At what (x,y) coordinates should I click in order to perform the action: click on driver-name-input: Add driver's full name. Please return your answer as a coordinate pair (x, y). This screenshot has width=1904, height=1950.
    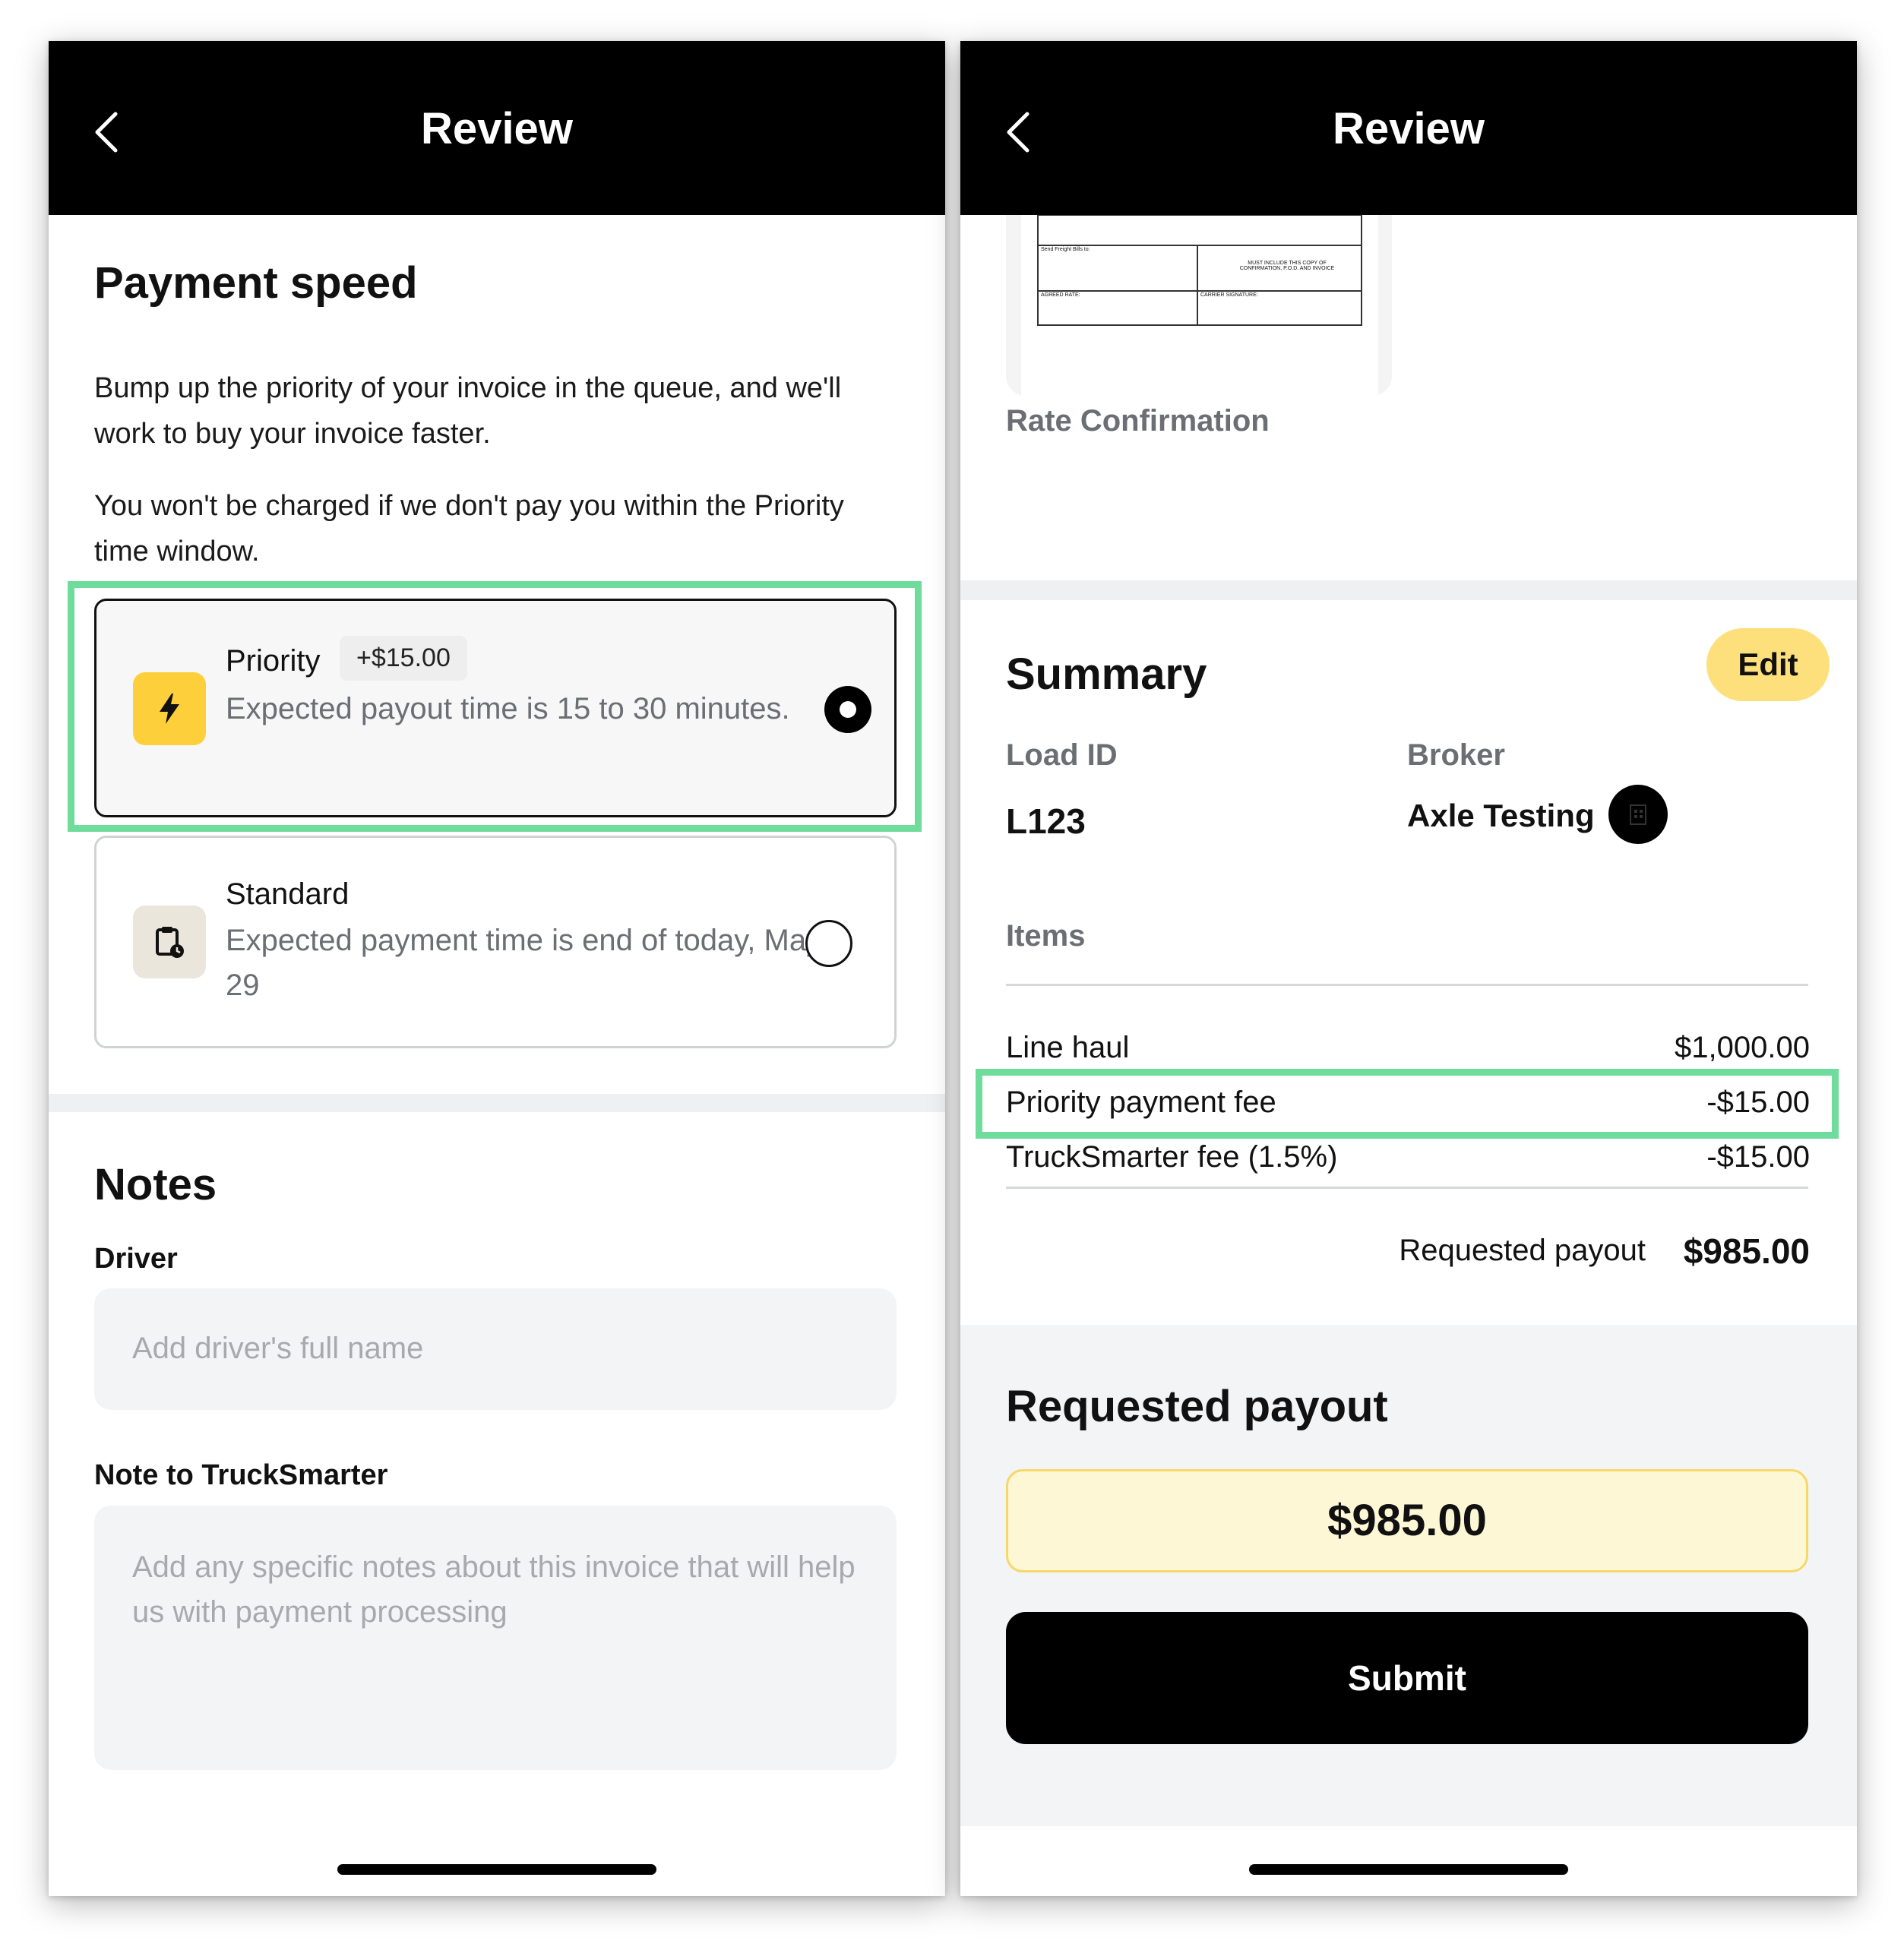
    Looking at the image, I should click on (495, 1349).